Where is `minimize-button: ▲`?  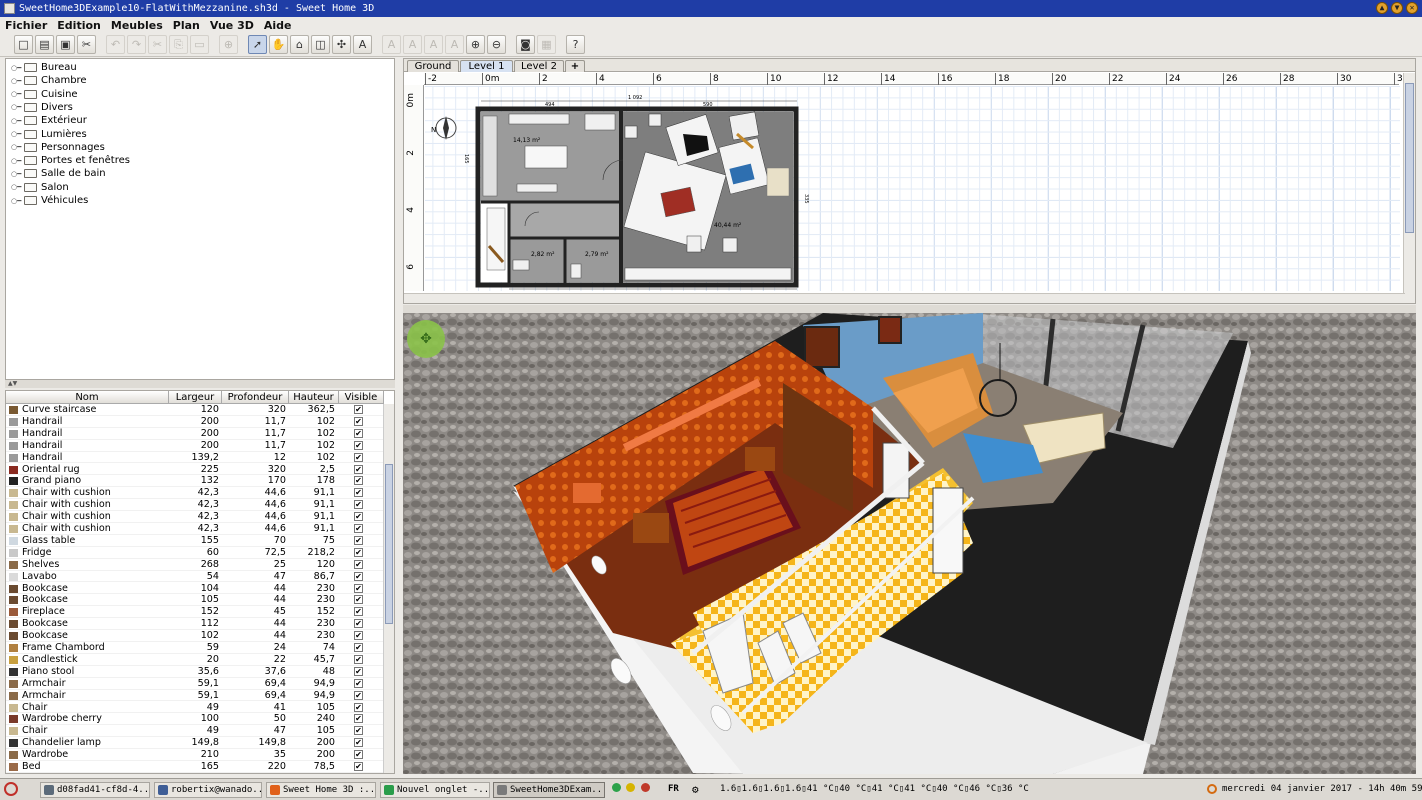
minimize-button: ▲ is located at coordinates (1382, 8).